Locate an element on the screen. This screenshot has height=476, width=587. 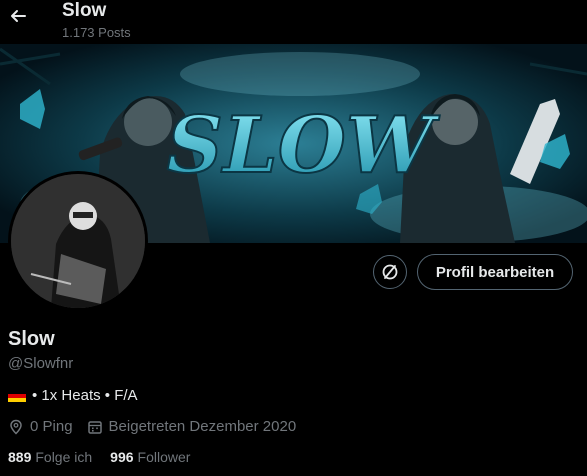
follow-stats: 889 Folge ich 996 Follower is located at coordinates (99, 457).